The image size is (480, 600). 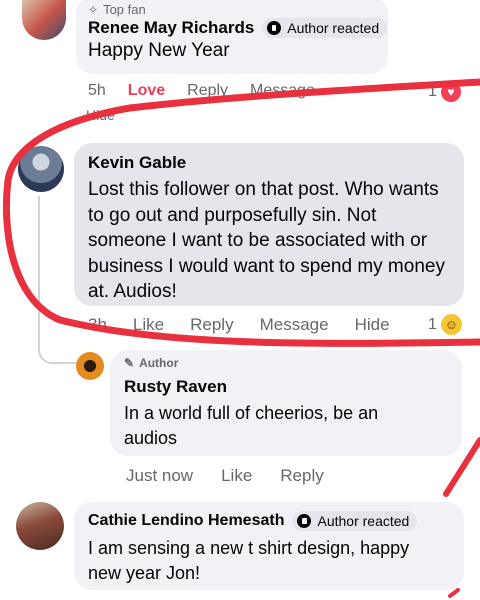 I want to click on top-fan-row: ✧ Top fan, so click(x=117, y=9).